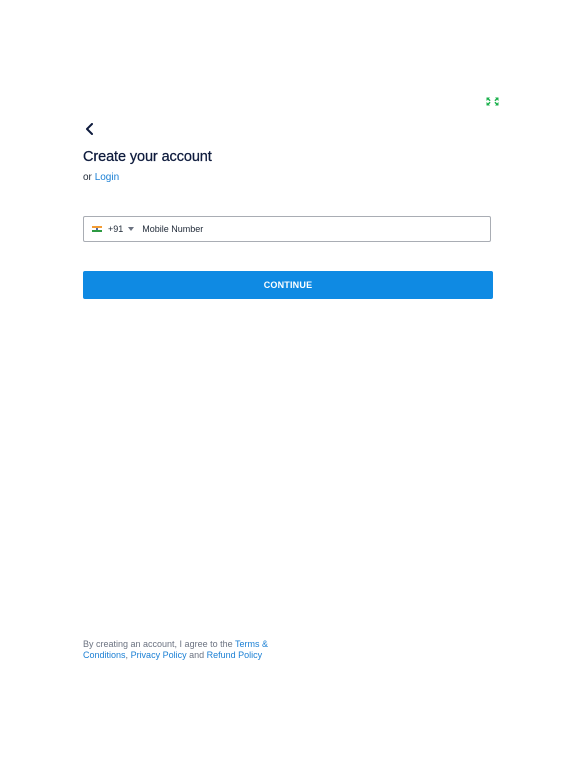  What do you see at coordinates (235, 655) in the screenshot?
I see `refund-policy-link: Refund Policy` at bounding box center [235, 655].